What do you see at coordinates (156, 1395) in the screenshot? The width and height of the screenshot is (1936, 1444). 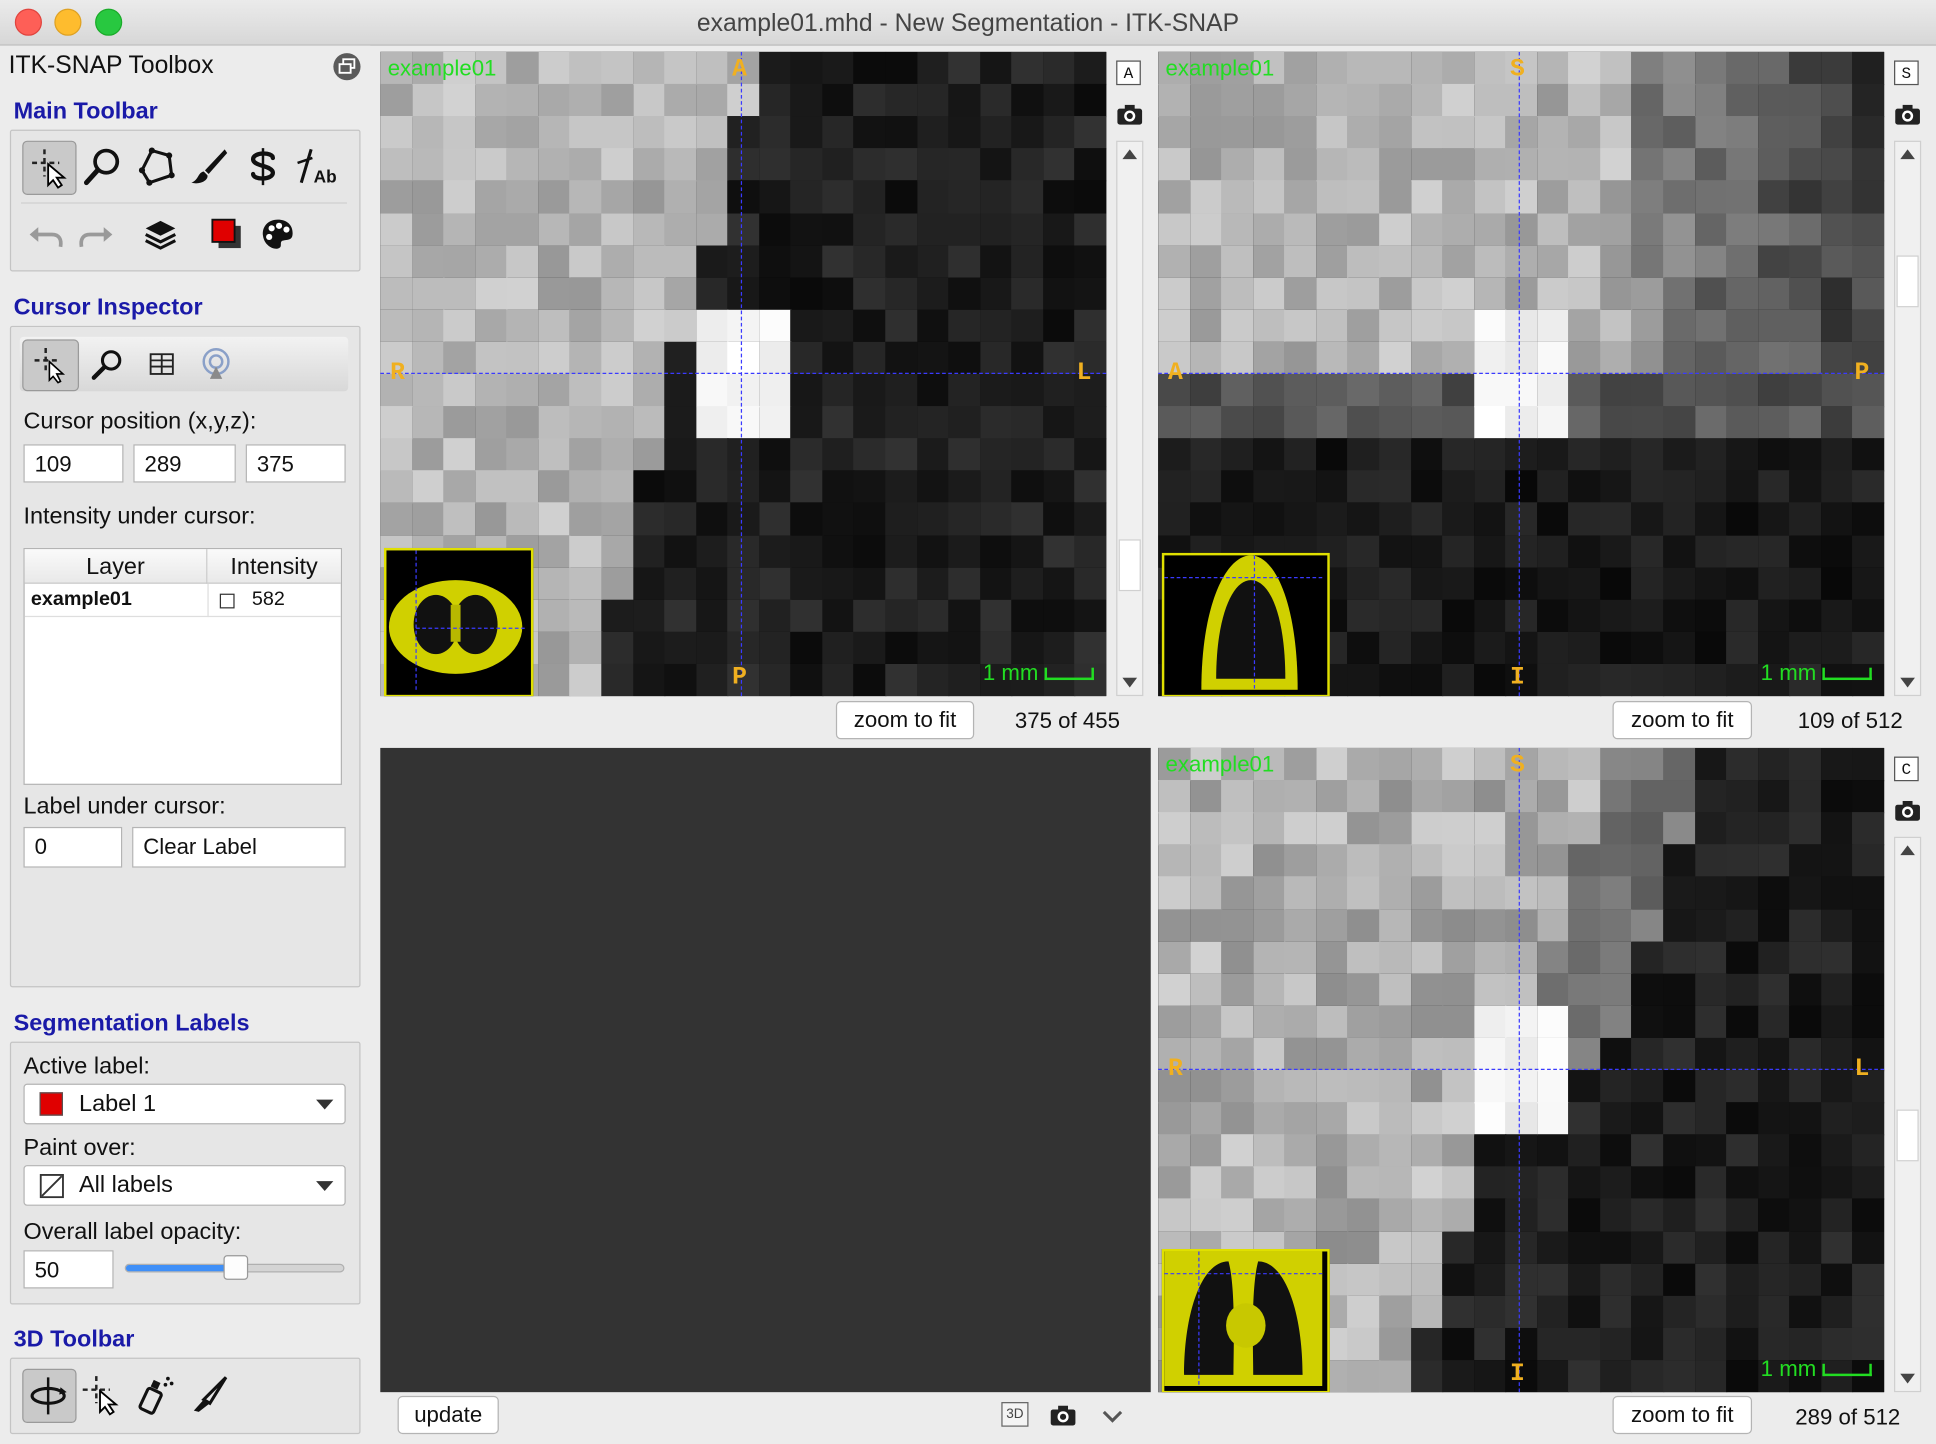 I see `spray-tool-button` at bounding box center [156, 1395].